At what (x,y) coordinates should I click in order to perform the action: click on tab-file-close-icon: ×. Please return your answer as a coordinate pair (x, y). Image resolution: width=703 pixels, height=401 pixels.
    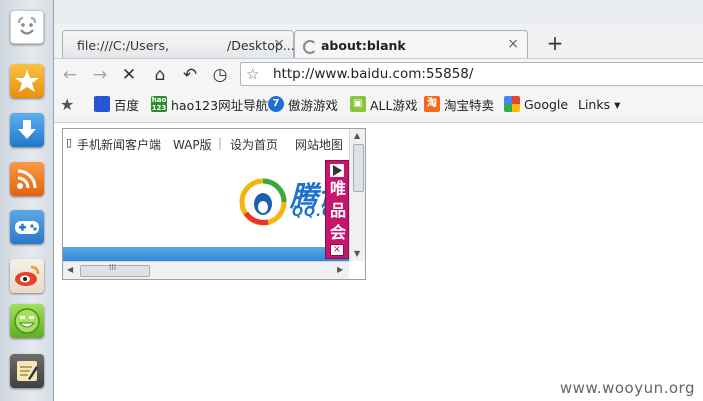
    Looking at the image, I should click on (279, 44).